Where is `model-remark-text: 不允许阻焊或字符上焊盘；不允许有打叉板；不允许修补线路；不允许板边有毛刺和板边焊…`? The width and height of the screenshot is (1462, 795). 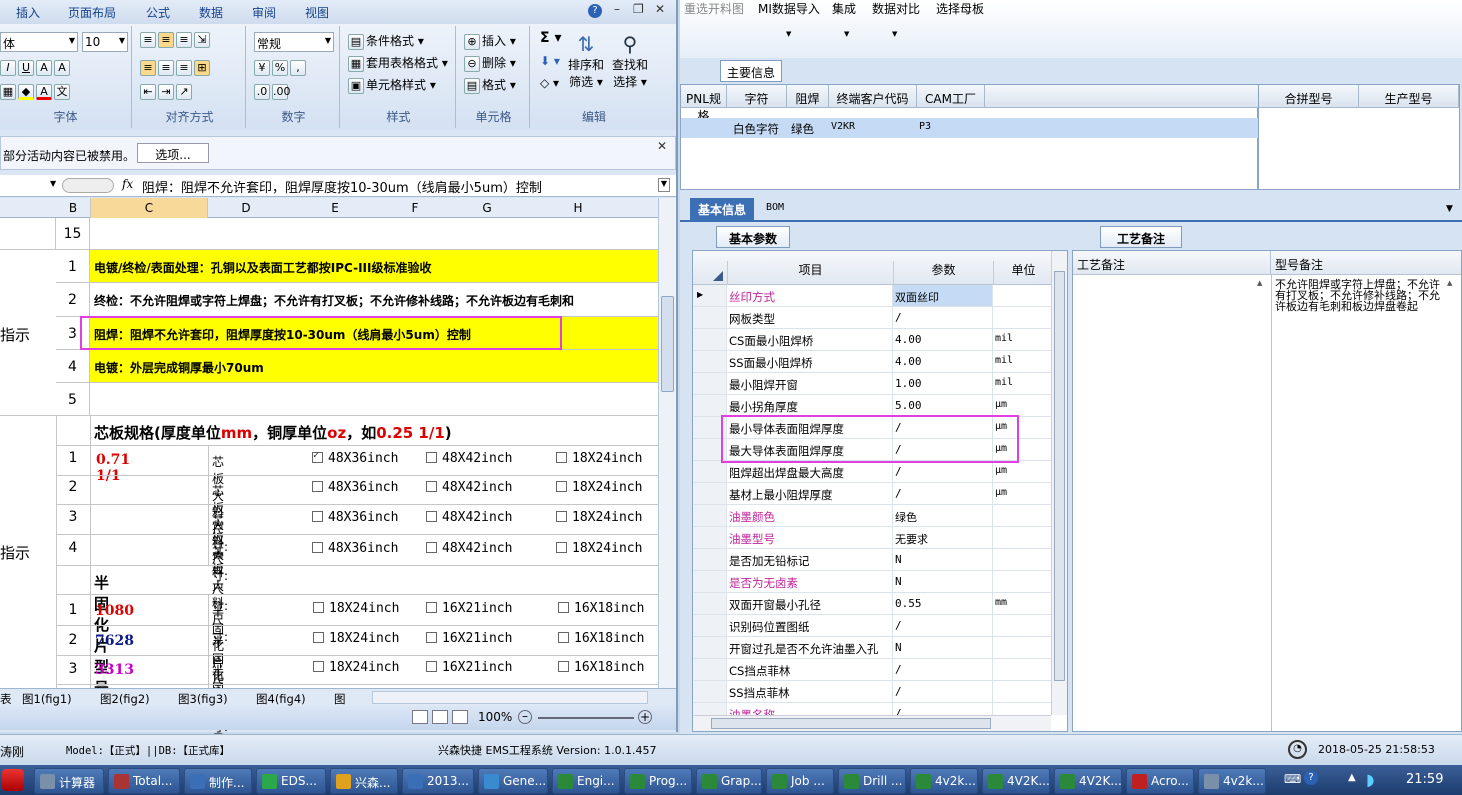 model-remark-text: 不允许阻焊或字符上焊盘；不允许有打叉板；不允许修补线路；不允许板边有毛刺和板边焊… is located at coordinates (1359, 295).